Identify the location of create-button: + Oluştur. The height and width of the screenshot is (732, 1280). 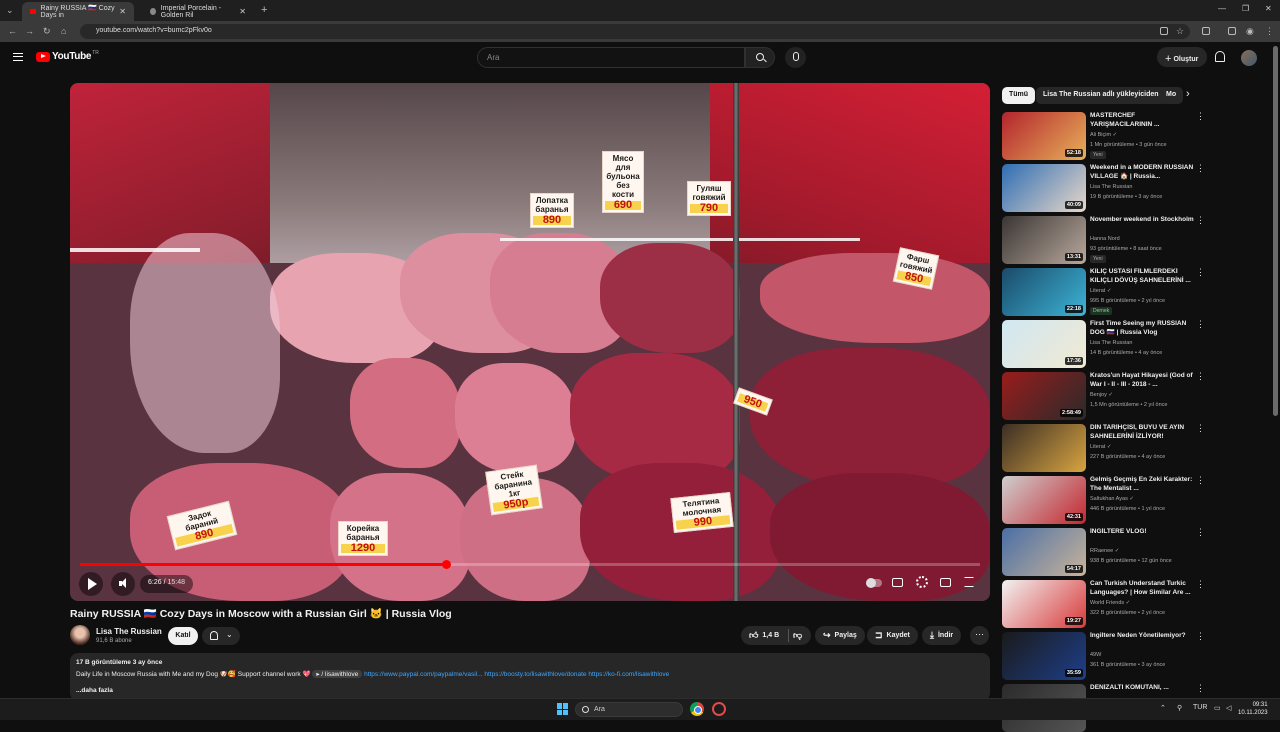
(1182, 57).